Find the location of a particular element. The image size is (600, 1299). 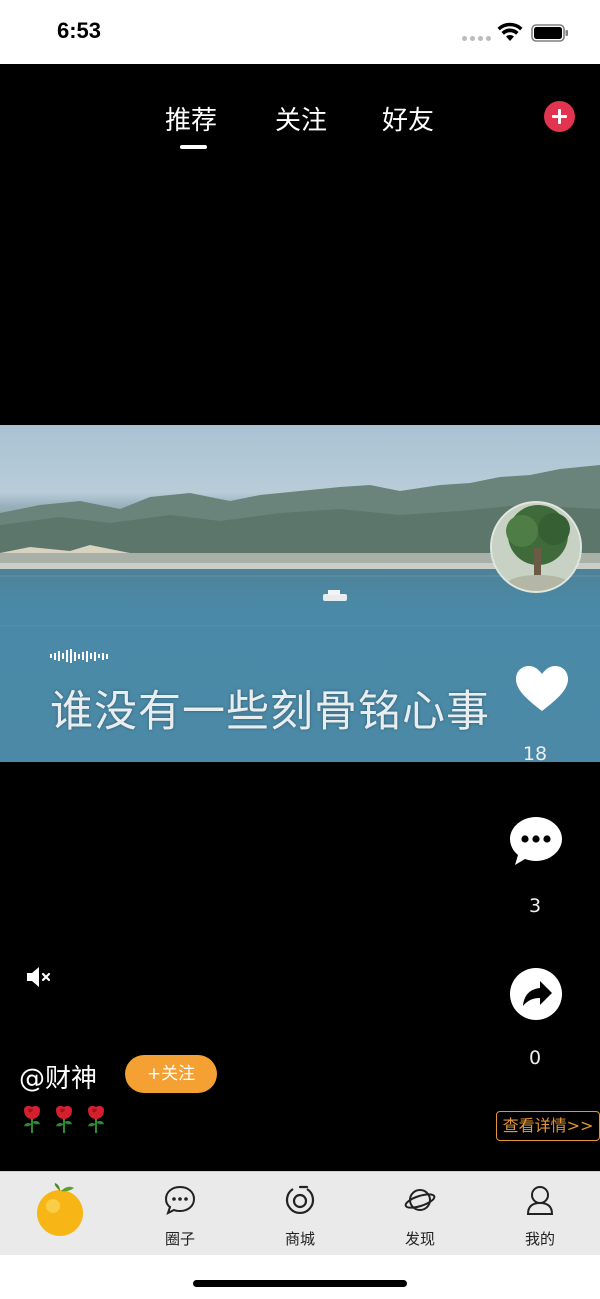

like-count: 18 is located at coordinates (535, 754).